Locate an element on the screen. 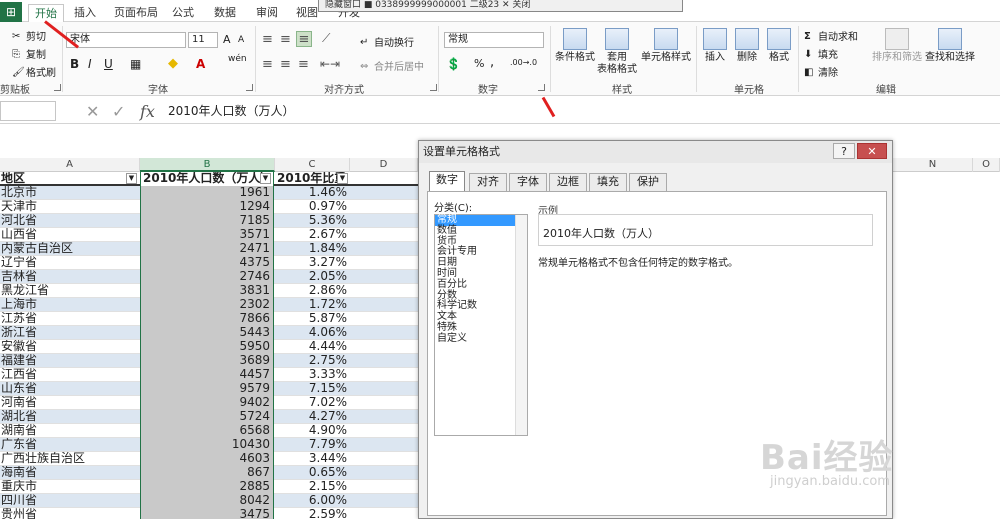  population-cell: 2471 is located at coordinates (207, 249).